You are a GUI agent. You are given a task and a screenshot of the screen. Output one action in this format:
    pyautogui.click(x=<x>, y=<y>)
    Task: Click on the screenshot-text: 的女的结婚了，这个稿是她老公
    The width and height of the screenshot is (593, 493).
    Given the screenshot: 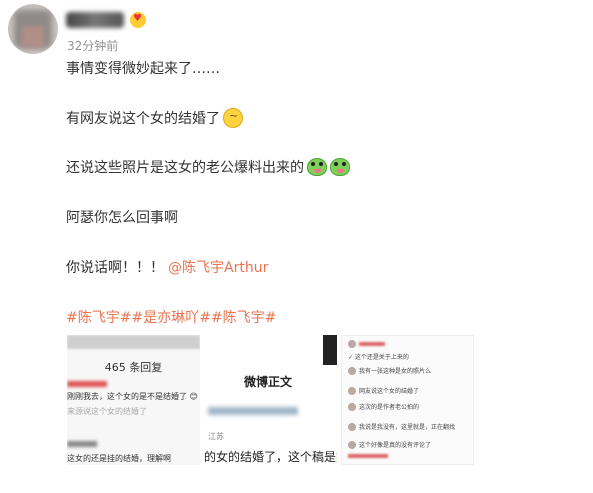 What is the action you would take?
    pyautogui.click(x=270, y=457)
    